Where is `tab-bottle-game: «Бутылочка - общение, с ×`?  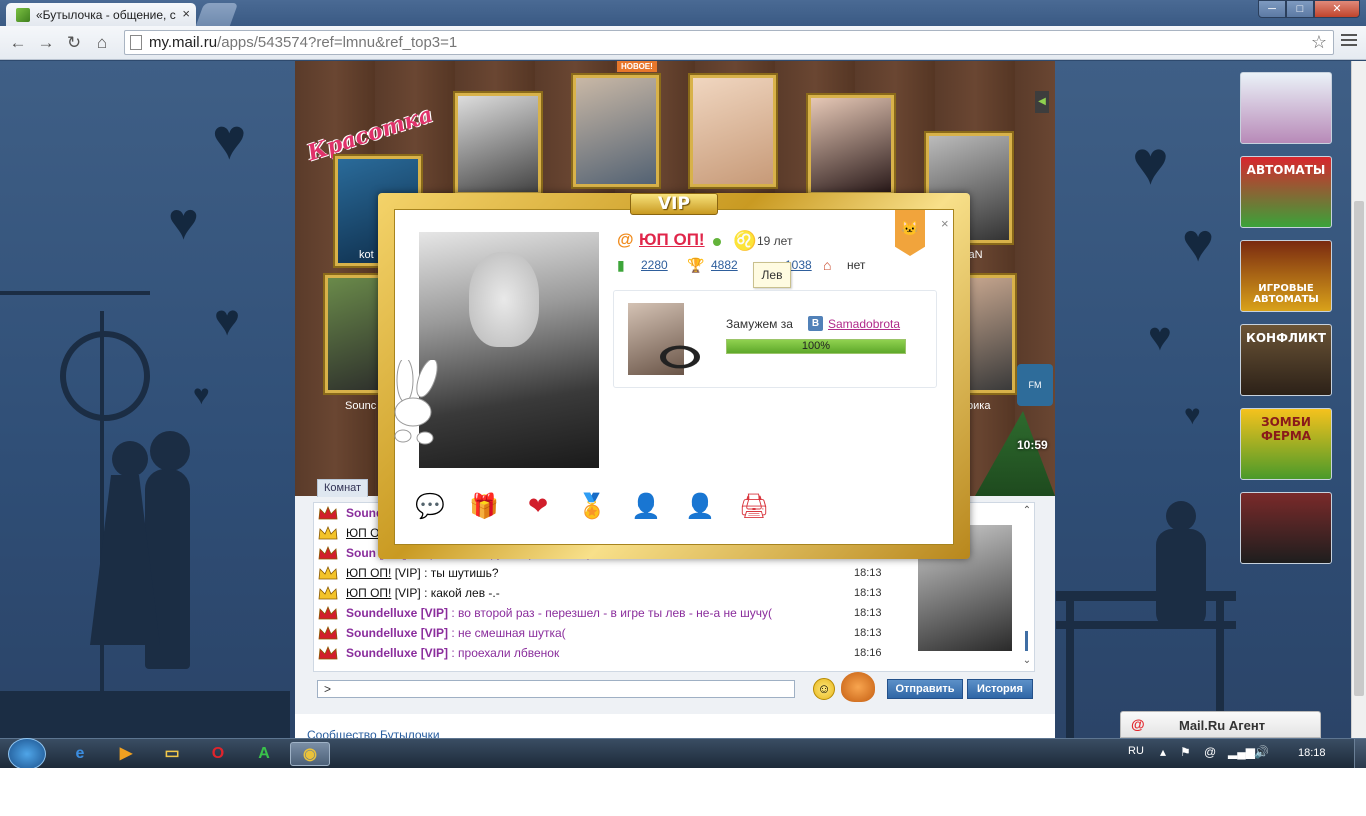
tab-bottle-game: «Бутылочка - общение, с × is located at coordinates (101, 14).